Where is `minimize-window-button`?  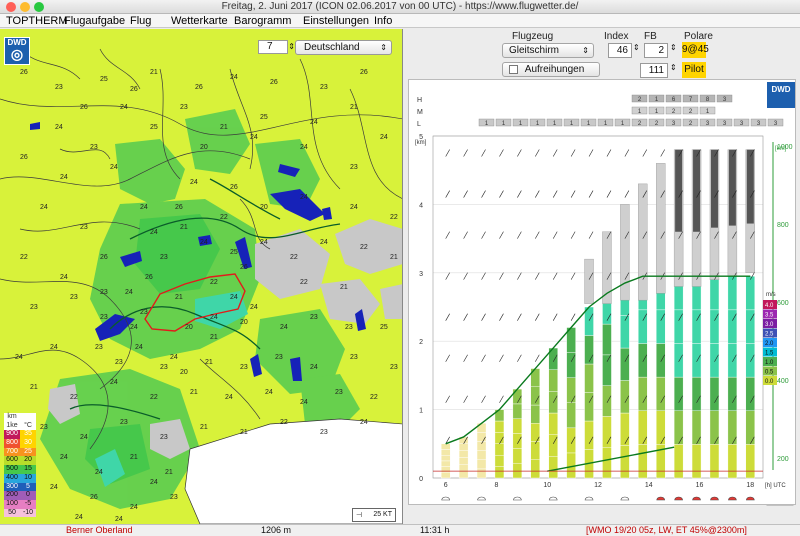
minimize-window-button is located at coordinates (25, 7).